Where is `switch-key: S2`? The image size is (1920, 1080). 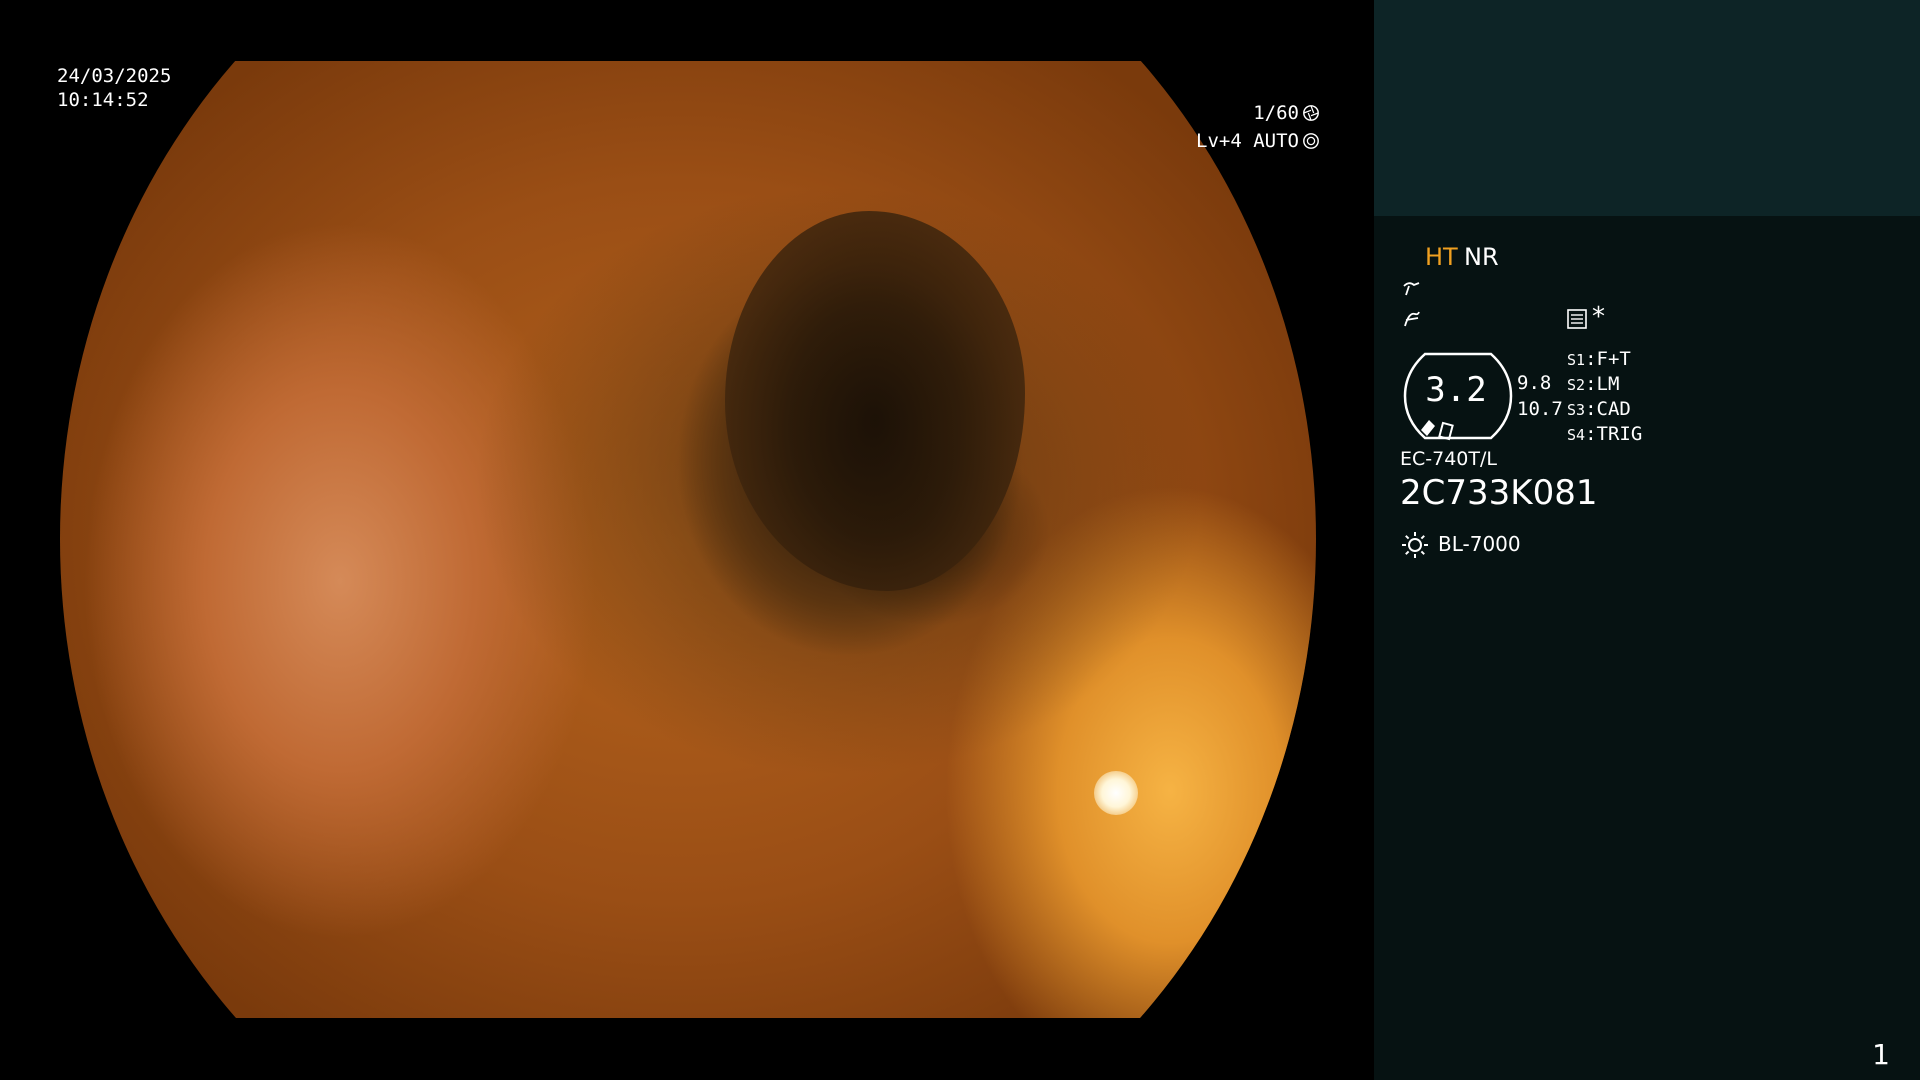 switch-key: S2 is located at coordinates (1576, 385).